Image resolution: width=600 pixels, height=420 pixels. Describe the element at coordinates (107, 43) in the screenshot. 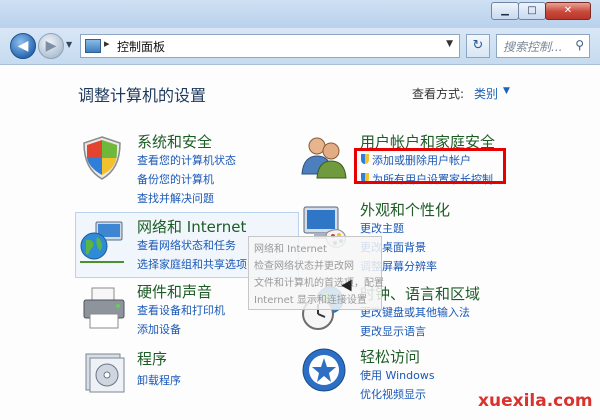

I see `breadcrumb-chevron-icon: ▸` at that location.